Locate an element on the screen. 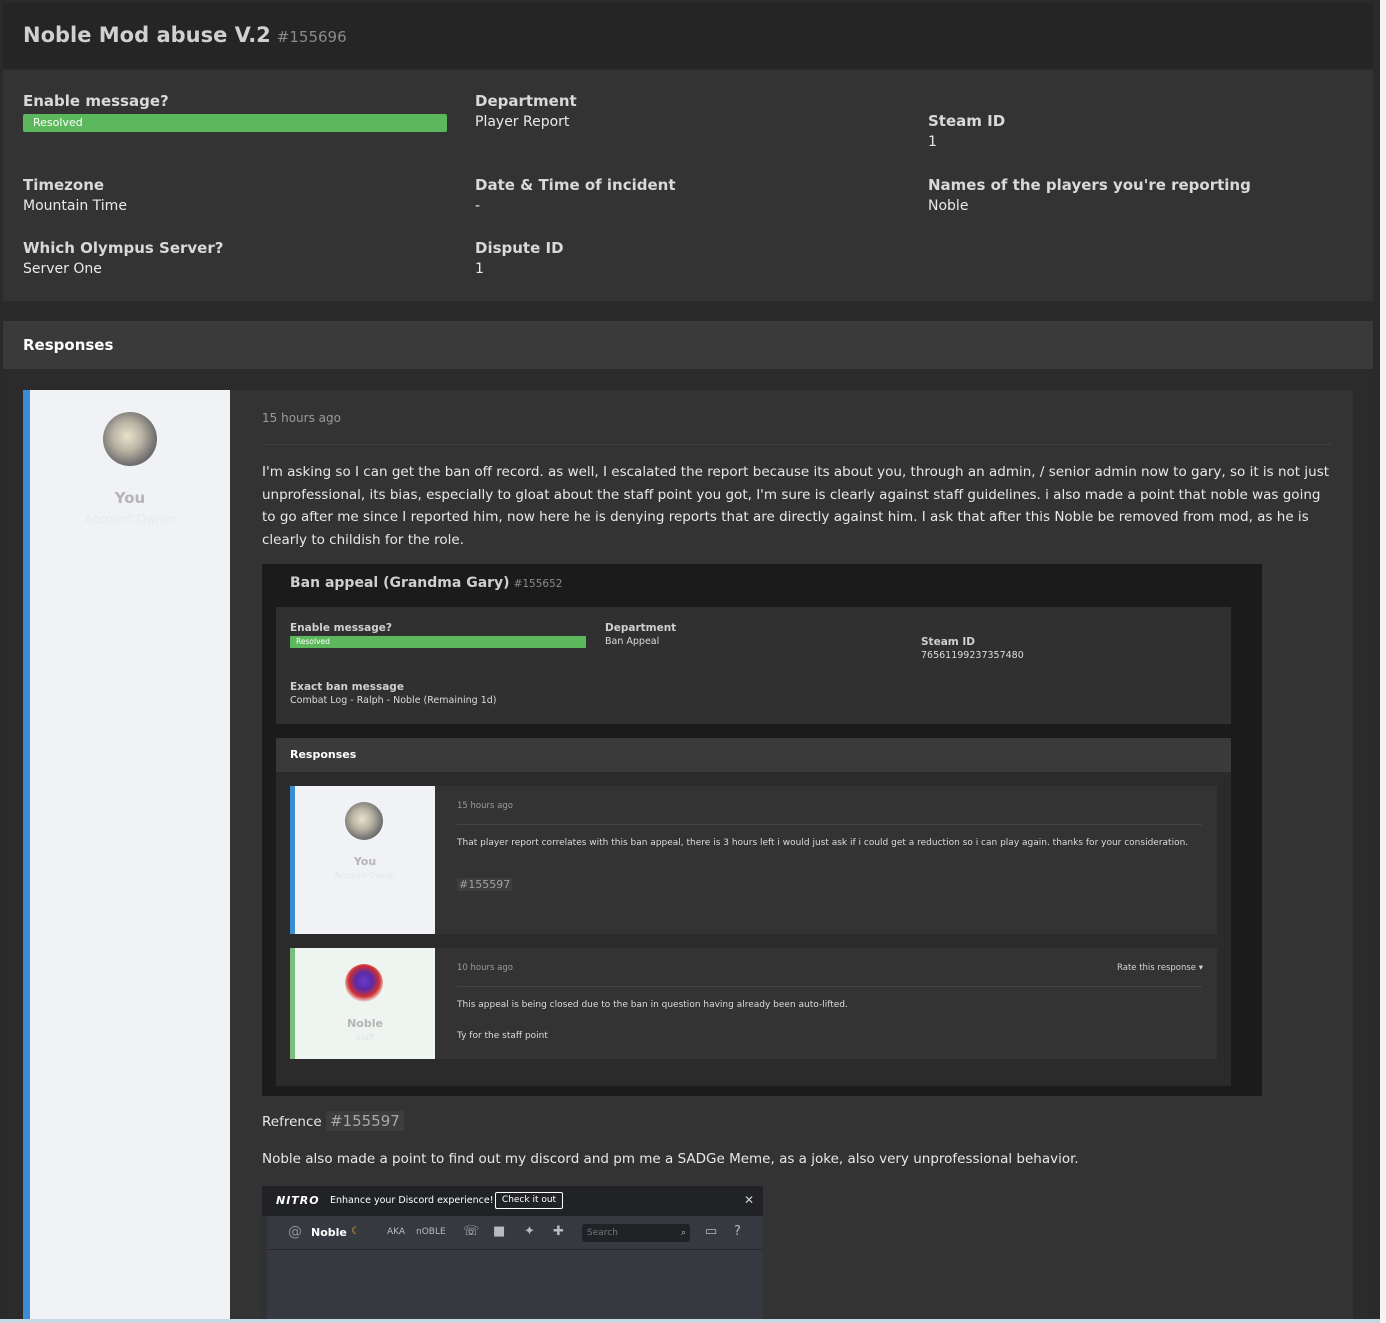 The height and width of the screenshot is (1323, 1386). embedded-reference-tag: #155597 is located at coordinates (485, 884).